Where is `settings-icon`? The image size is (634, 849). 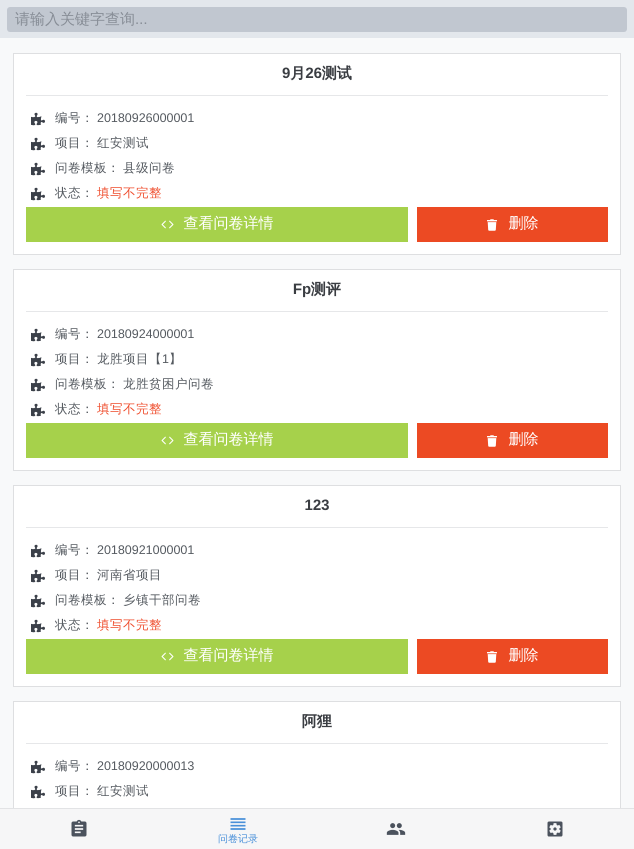 settings-icon is located at coordinates (554, 829).